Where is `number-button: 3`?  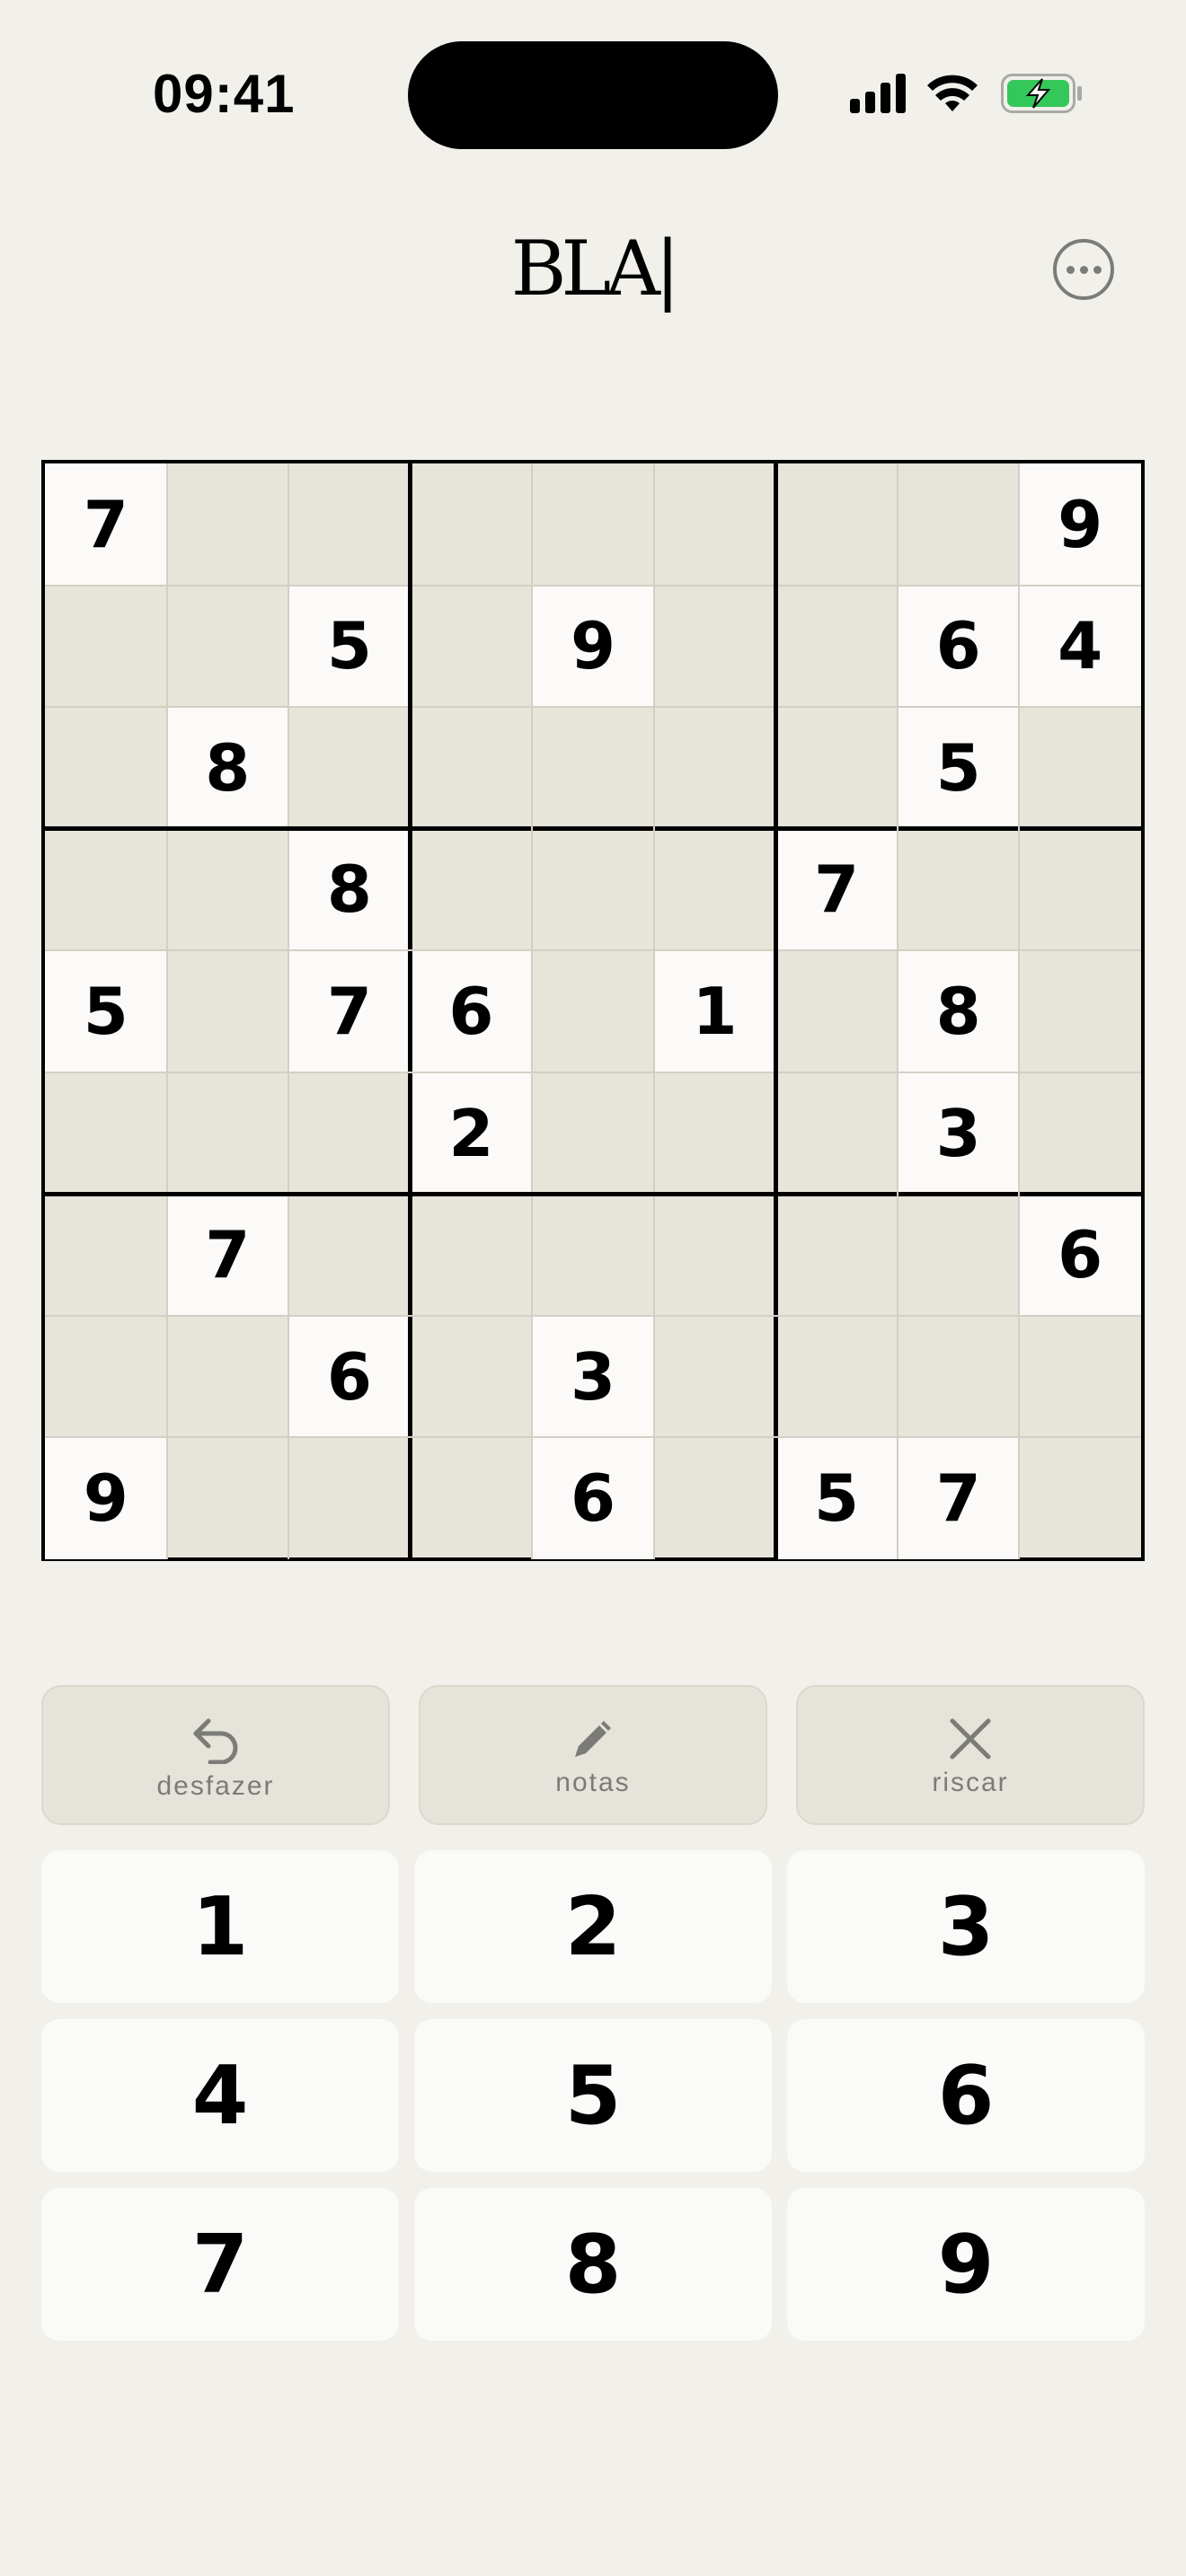
number-button: 3 is located at coordinates (966, 1926).